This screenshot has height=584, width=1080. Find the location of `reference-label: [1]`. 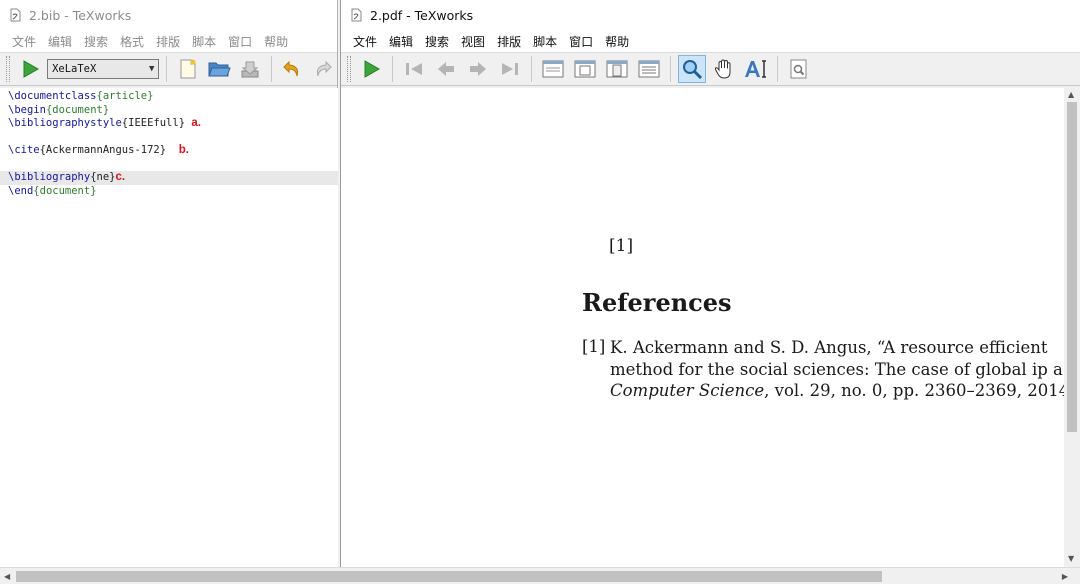

reference-label: [1] is located at coordinates (594, 346).